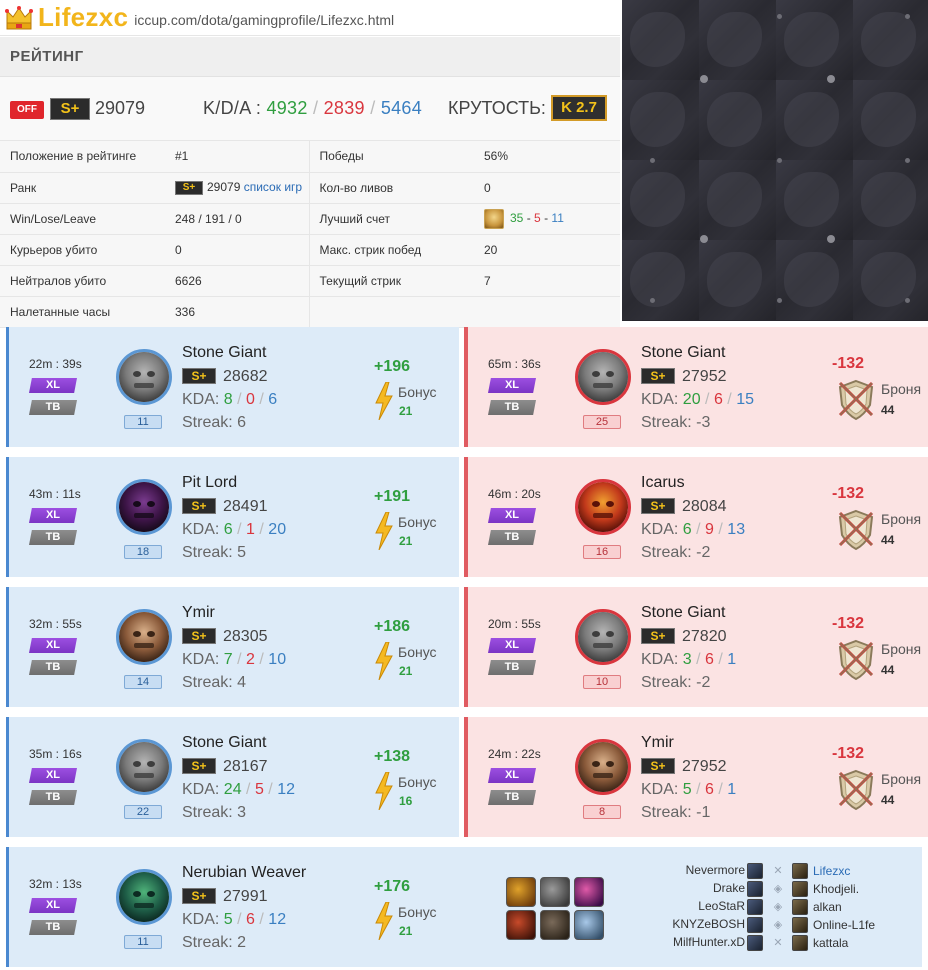 This screenshot has width=928, height=970. Describe the element at coordinates (831, 871) in the screenshot. I see `player-name: Lifezxc` at that location.